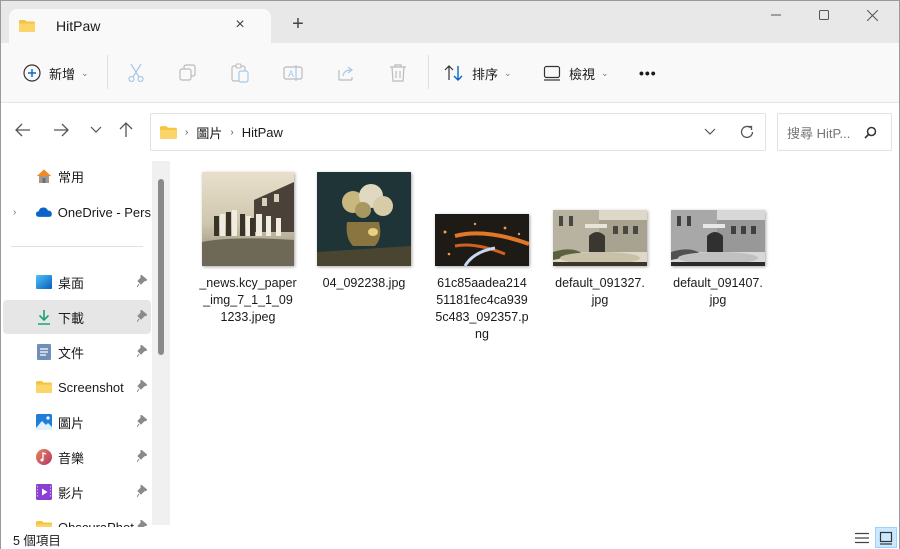 This screenshot has width=900, height=549. What do you see at coordinates (718, 300) in the screenshot?
I see `file-name-line: jpg` at bounding box center [718, 300].